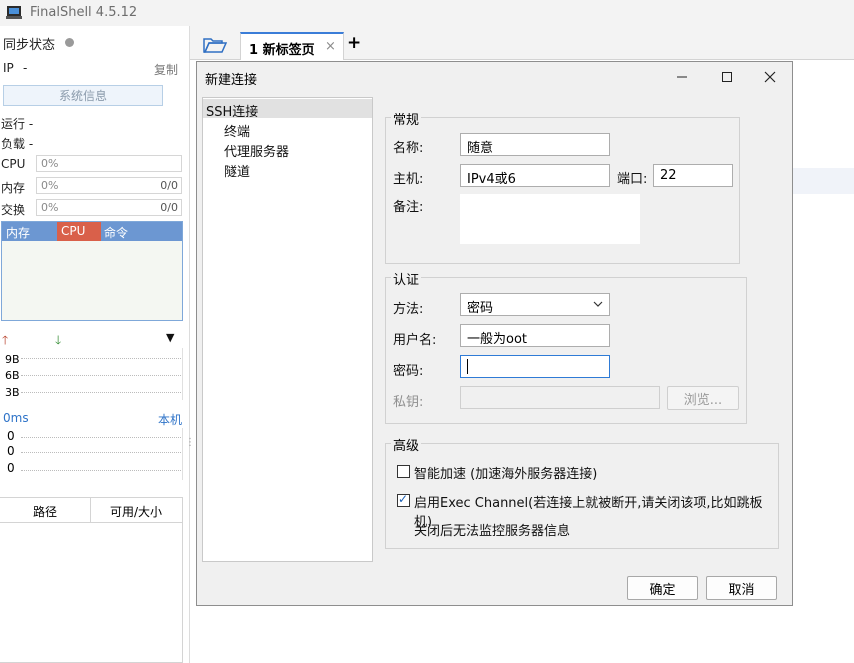 Image resolution: width=854 pixels, height=663 pixels. I want to click on auth-method-value: 密码, so click(480, 308).